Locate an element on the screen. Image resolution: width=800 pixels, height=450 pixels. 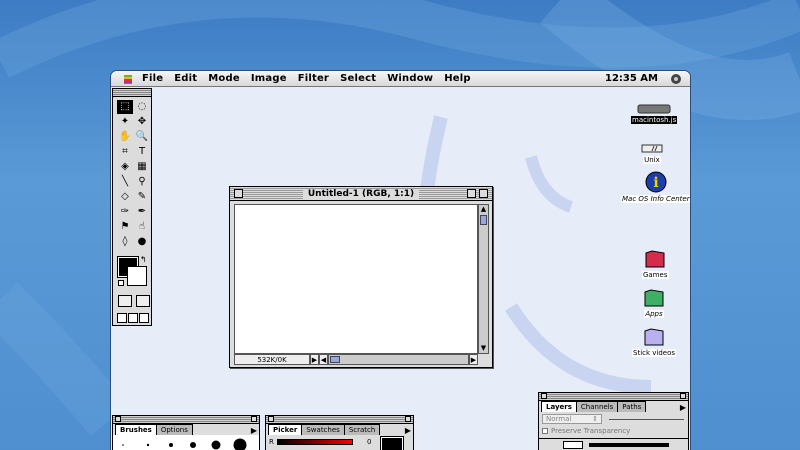
quick-mask-mode-button is located at coordinates (143, 301).